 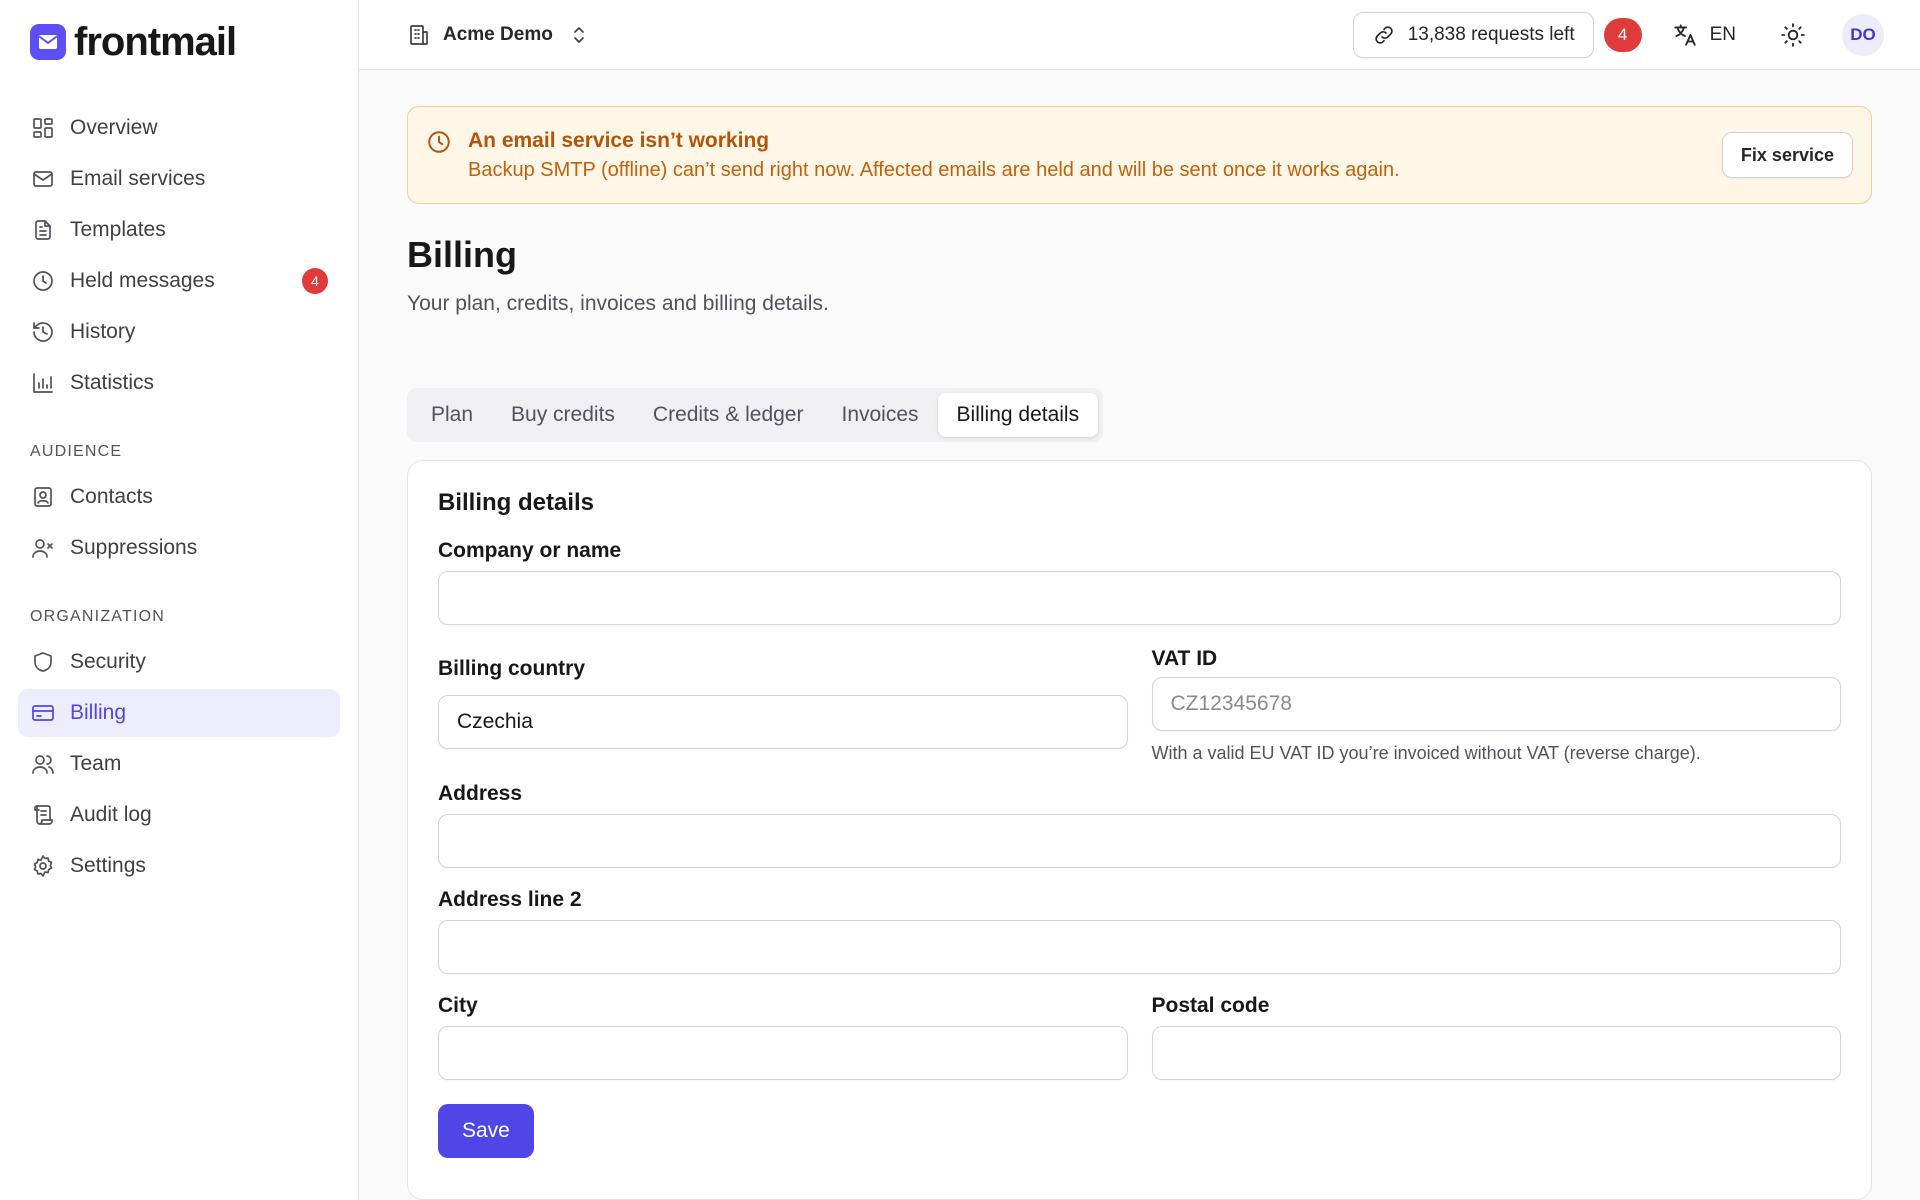 I want to click on requests-left-label: 13,838 requests left, so click(x=1491, y=34).